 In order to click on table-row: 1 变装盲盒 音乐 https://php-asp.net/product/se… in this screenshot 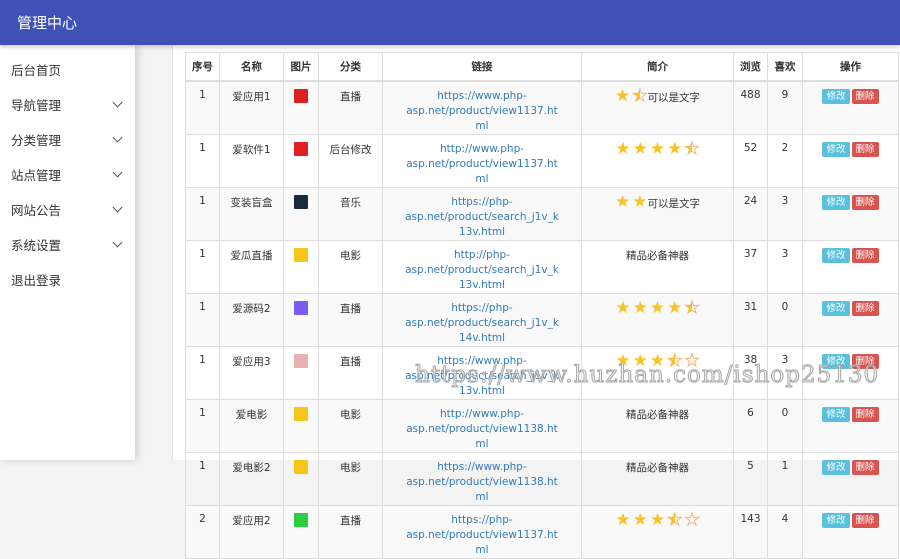, I will do `click(542, 213)`.